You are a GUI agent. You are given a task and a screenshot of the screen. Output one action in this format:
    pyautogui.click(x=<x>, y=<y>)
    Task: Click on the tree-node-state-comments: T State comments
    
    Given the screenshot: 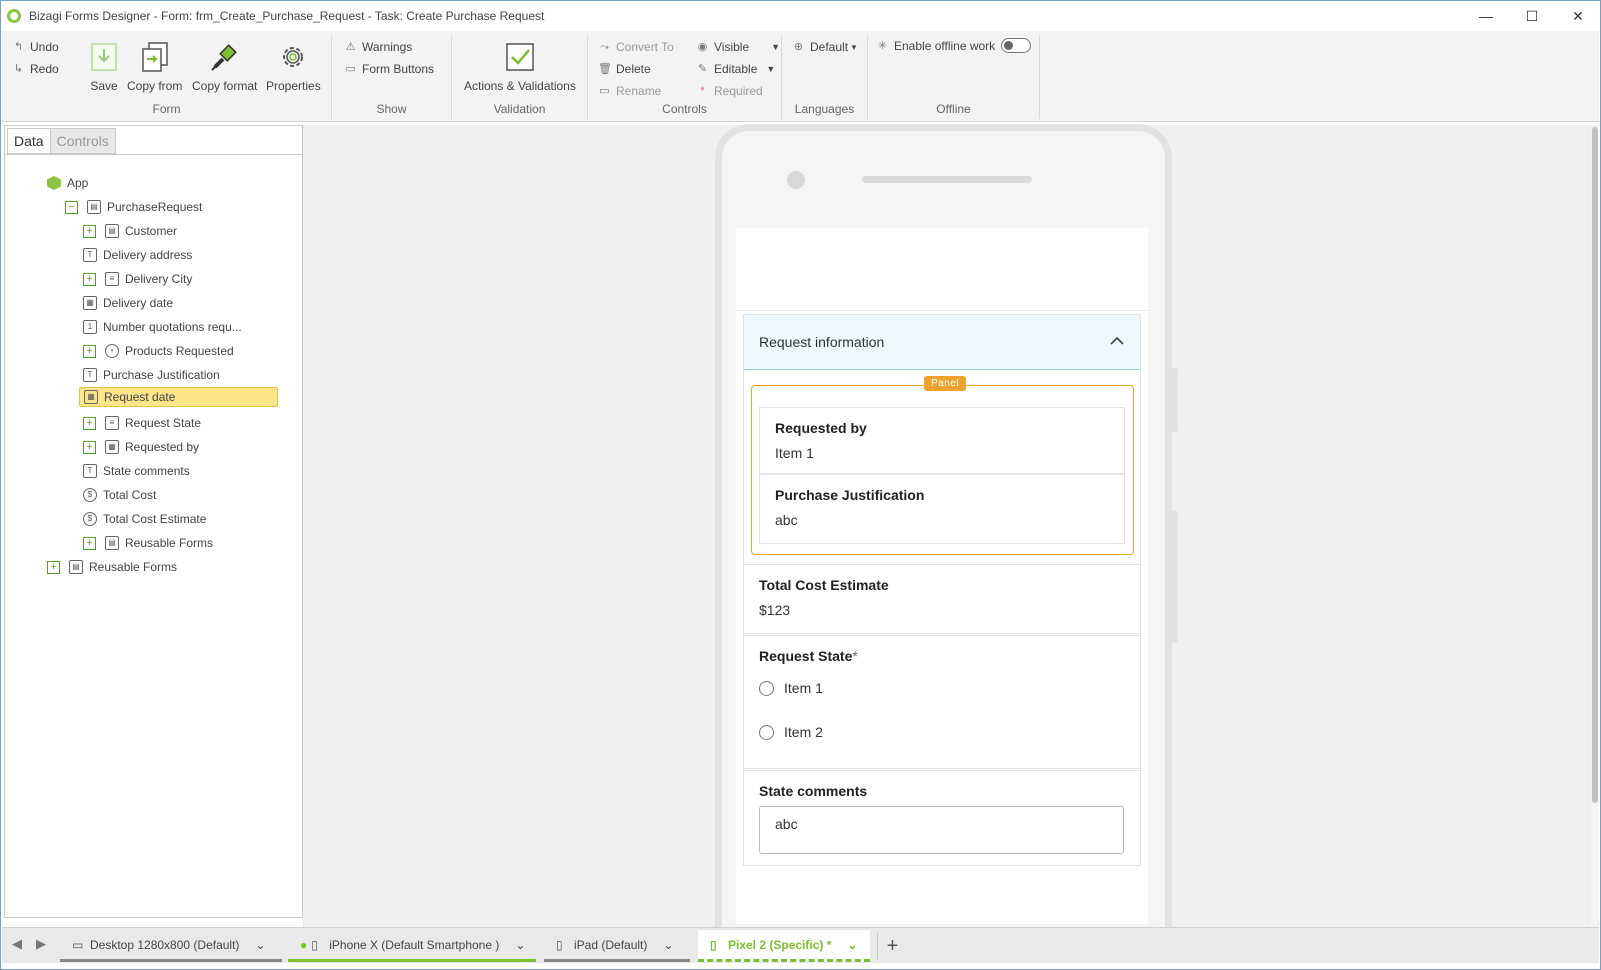 What is the action you would take?
    pyautogui.click(x=136, y=471)
    